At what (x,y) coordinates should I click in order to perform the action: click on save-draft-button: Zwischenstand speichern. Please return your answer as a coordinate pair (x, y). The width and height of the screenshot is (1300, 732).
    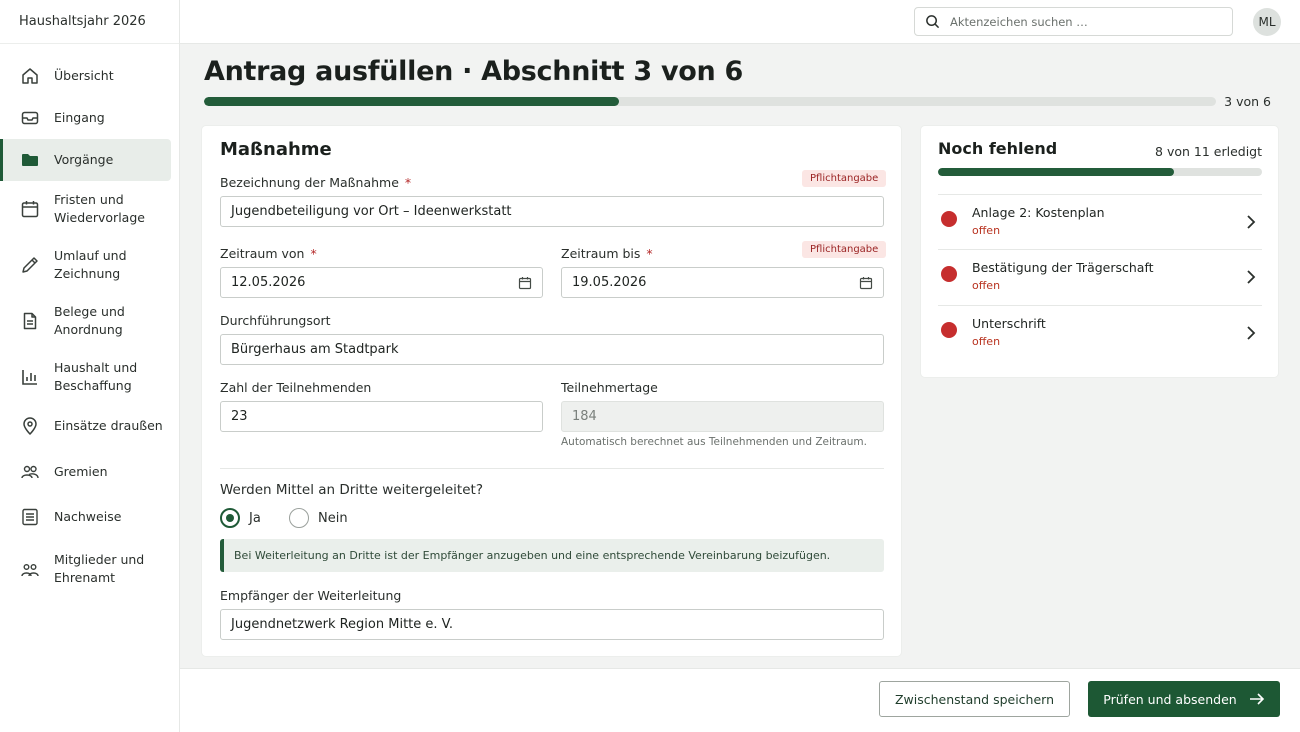
    Looking at the image, I should click on (974, 699).